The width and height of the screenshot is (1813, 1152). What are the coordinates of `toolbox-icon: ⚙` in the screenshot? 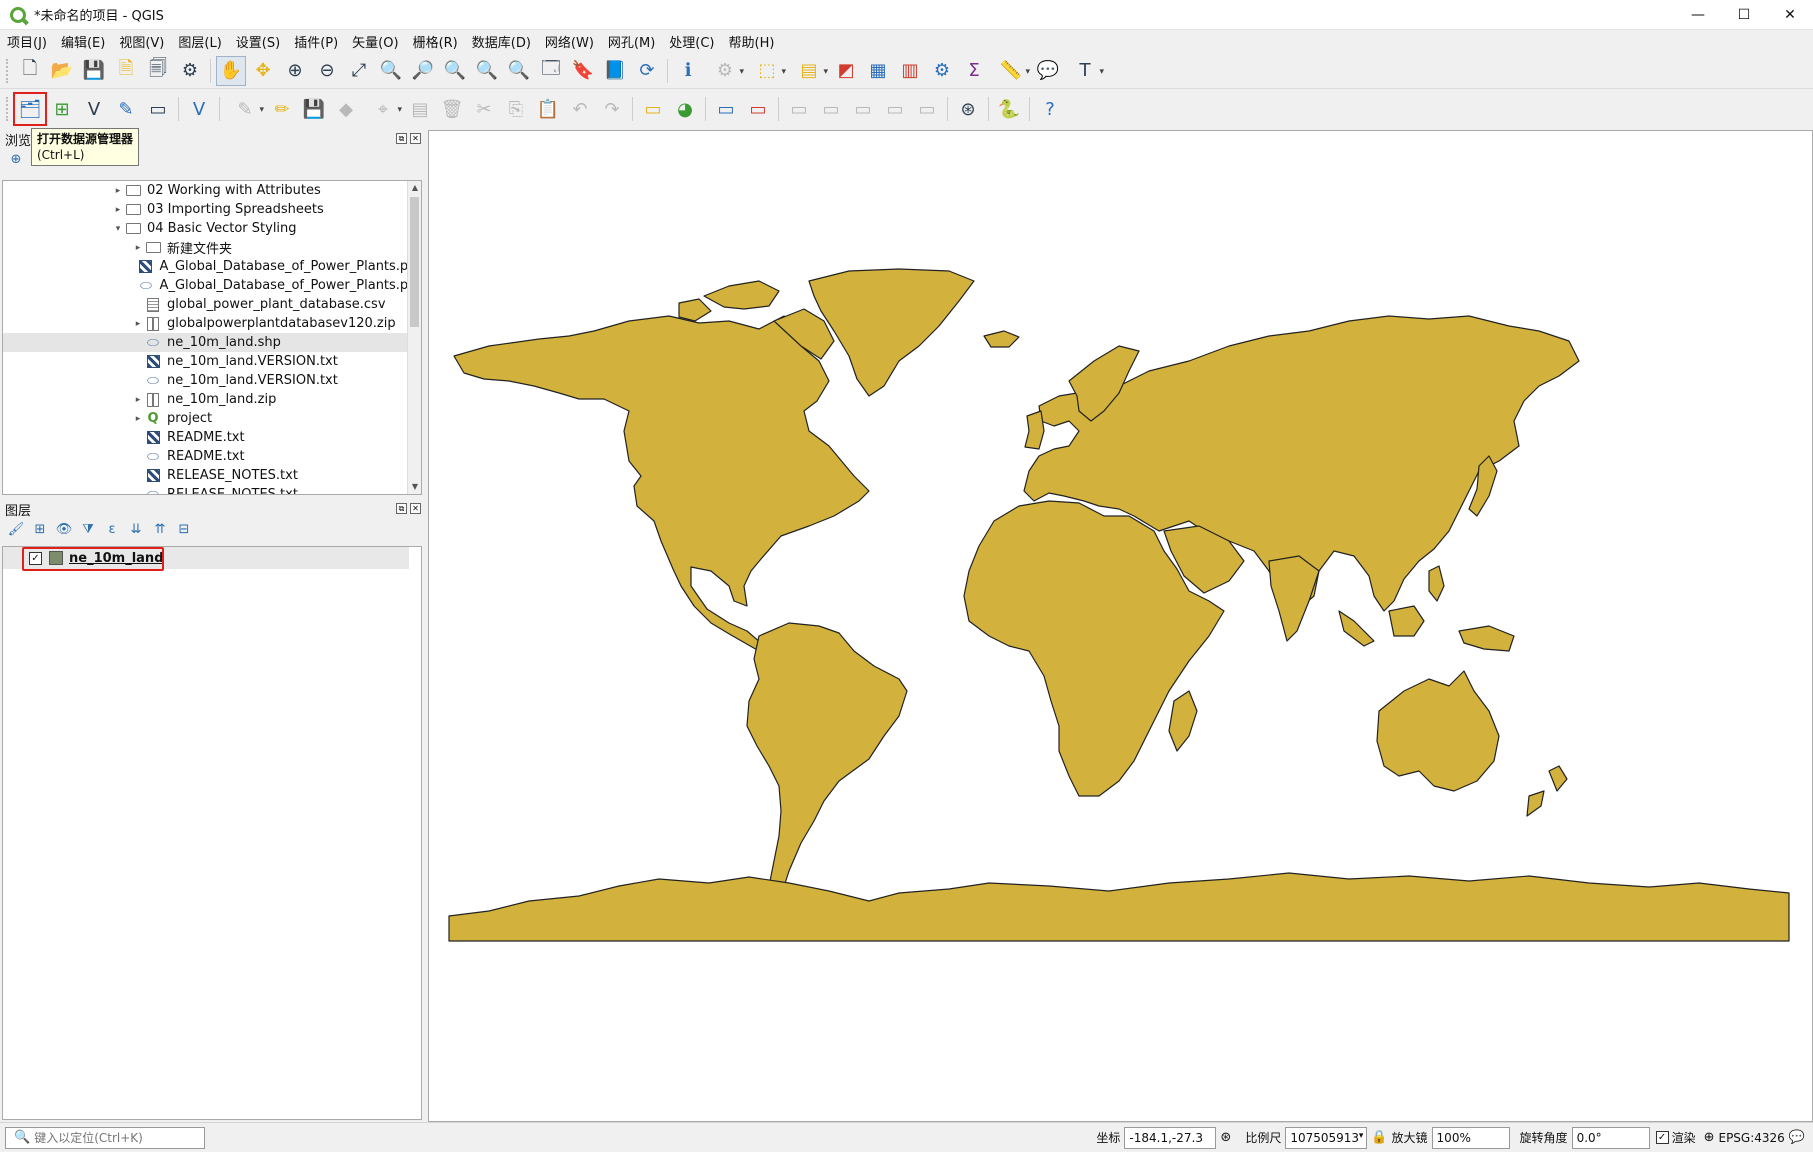 It's located at (942, 71).